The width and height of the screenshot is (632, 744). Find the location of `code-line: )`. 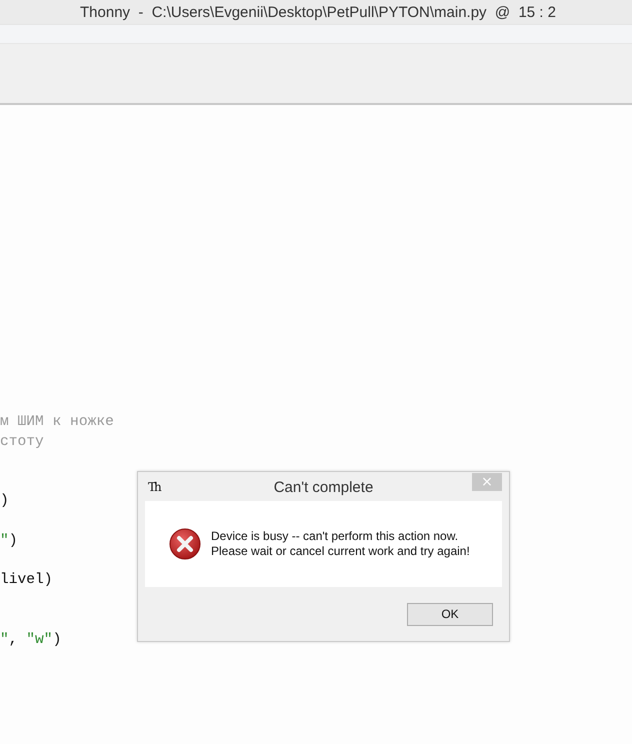

code-line: ) is located at coordinates (4, 502).